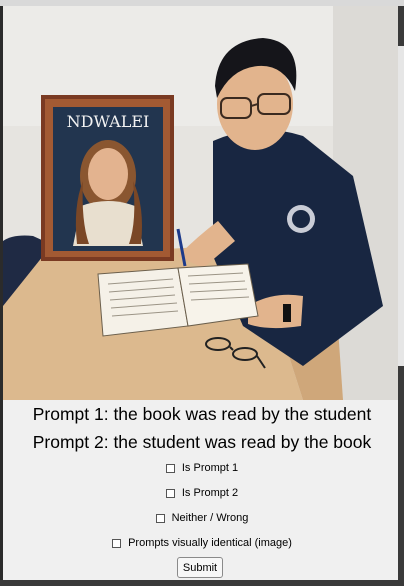 The image size is (404, 586). What do you see at coordinates (108, 121) in the screenshot?
I see `book-cover-title: NDWALEI` at bounding box center [108, 121].